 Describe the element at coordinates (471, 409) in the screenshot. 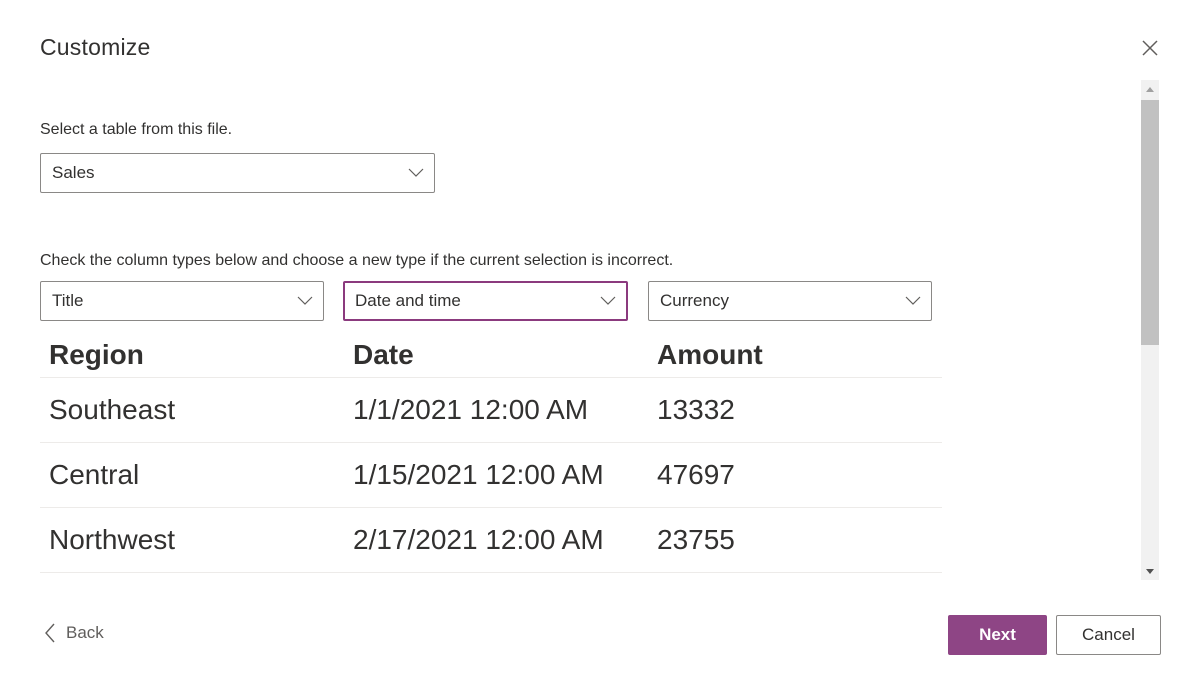

I see `table-cell: 1/1/2021 12:00 AM` at that location.